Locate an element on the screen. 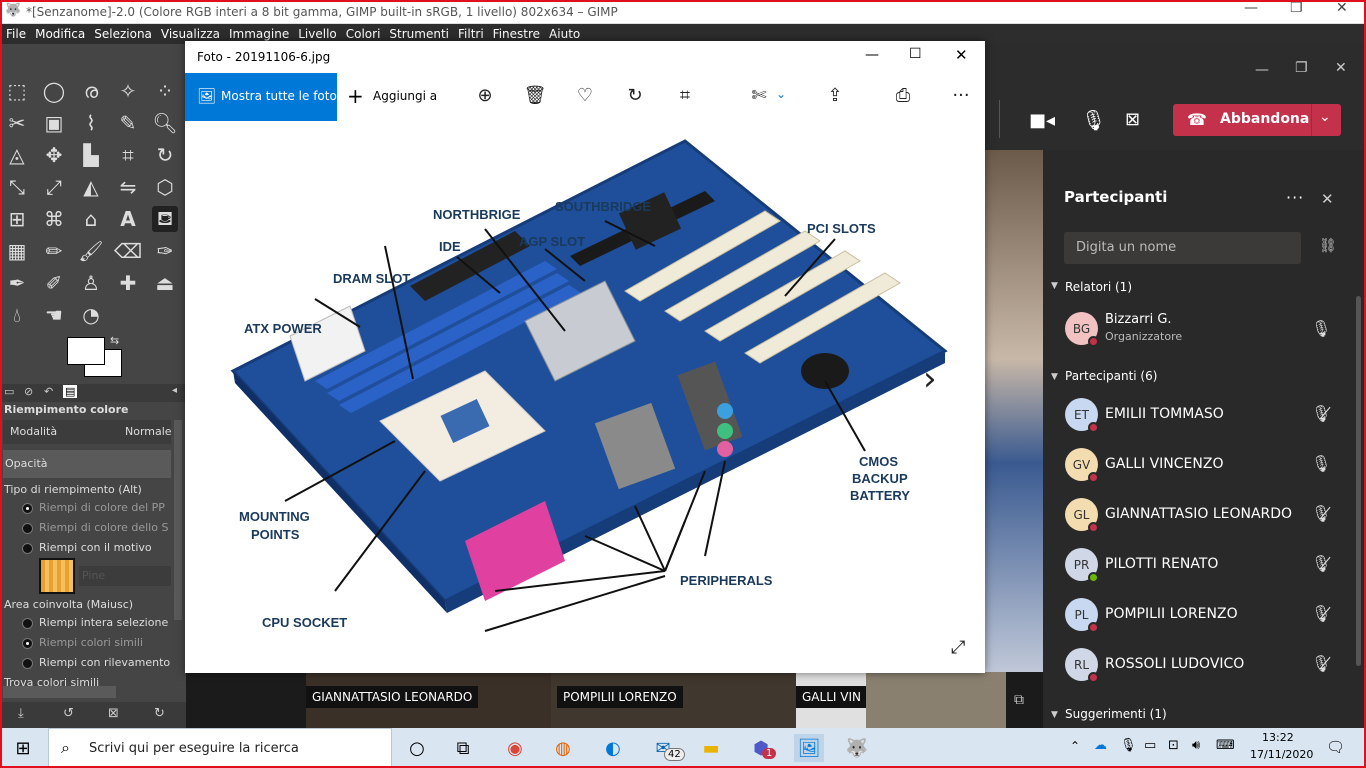  share-screen-icon: ⊠ is located at coordinates (1132, 119).